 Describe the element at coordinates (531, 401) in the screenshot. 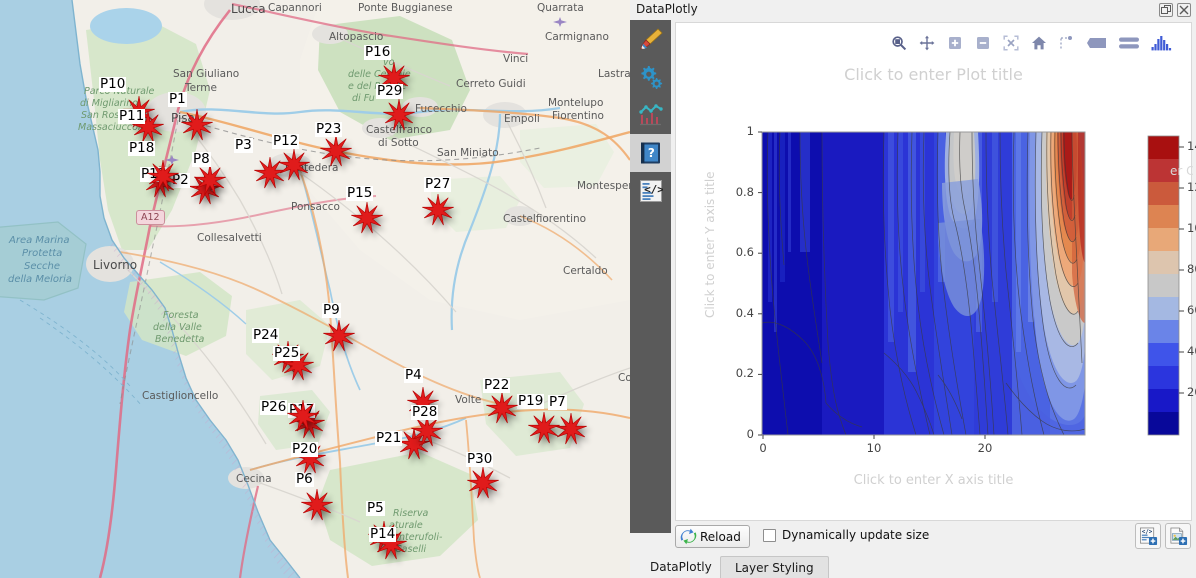

I see `map-marker-label: P19` at that location.